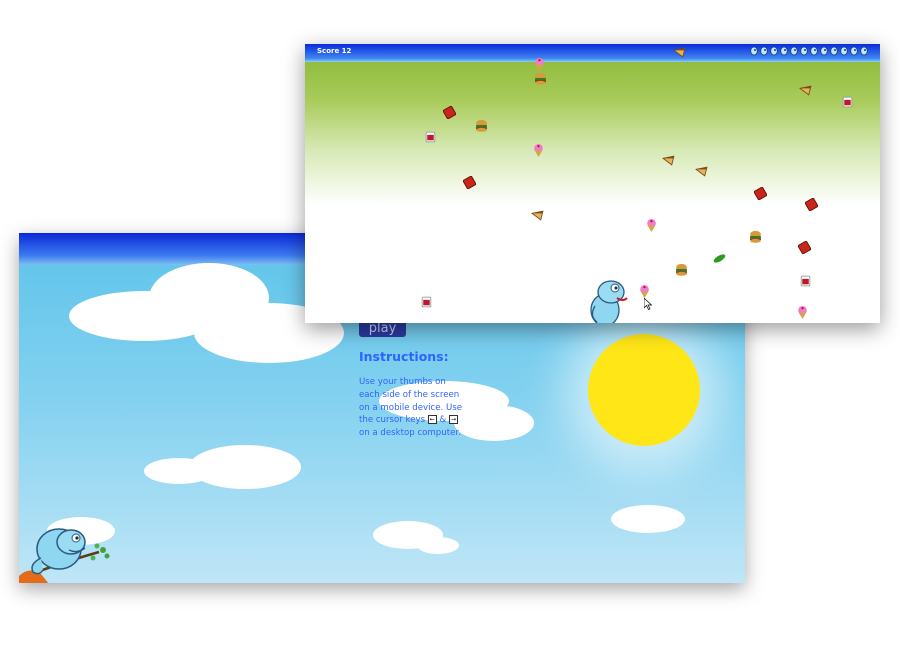 The image size is (900, 650). I want to click on instructions-line-keys: the cursor keys, so click(392, 420).